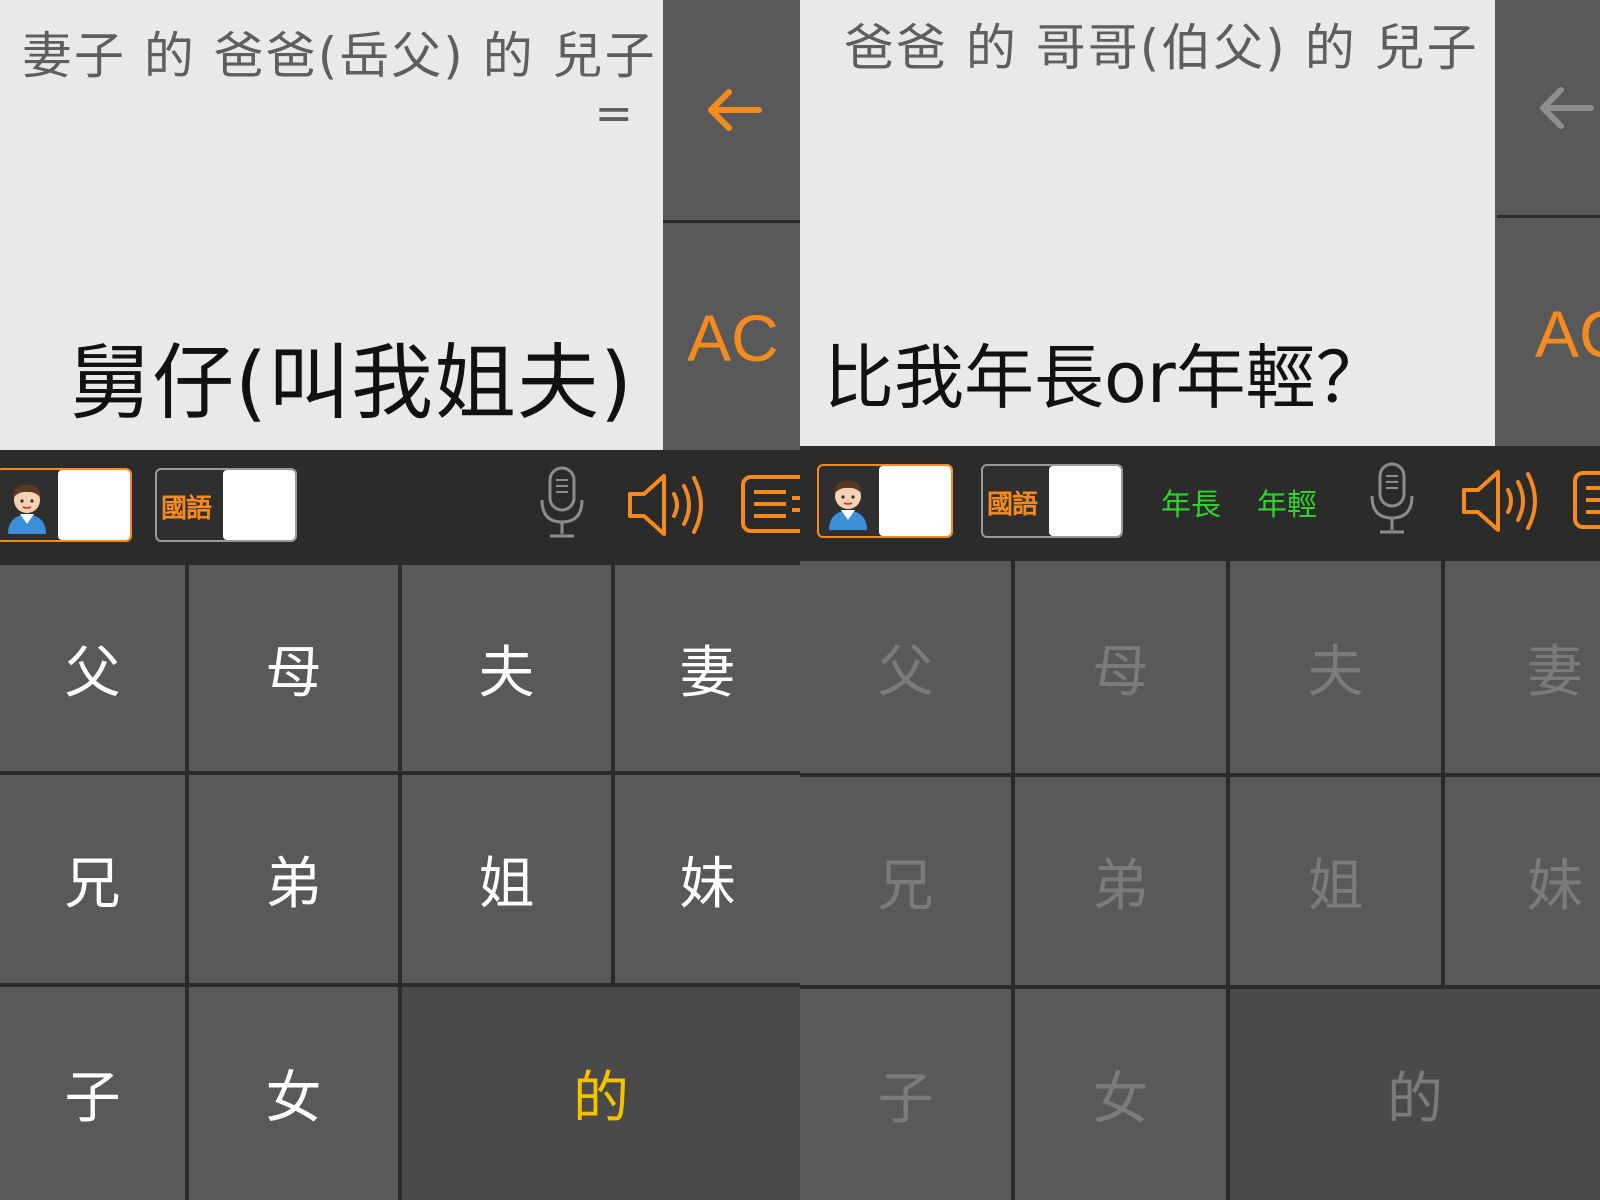 This screenshot has height=1200, width=1600. Describe the element at coordinates (613, 113) in the screenshot. I see `equals-sign: =` at that location.